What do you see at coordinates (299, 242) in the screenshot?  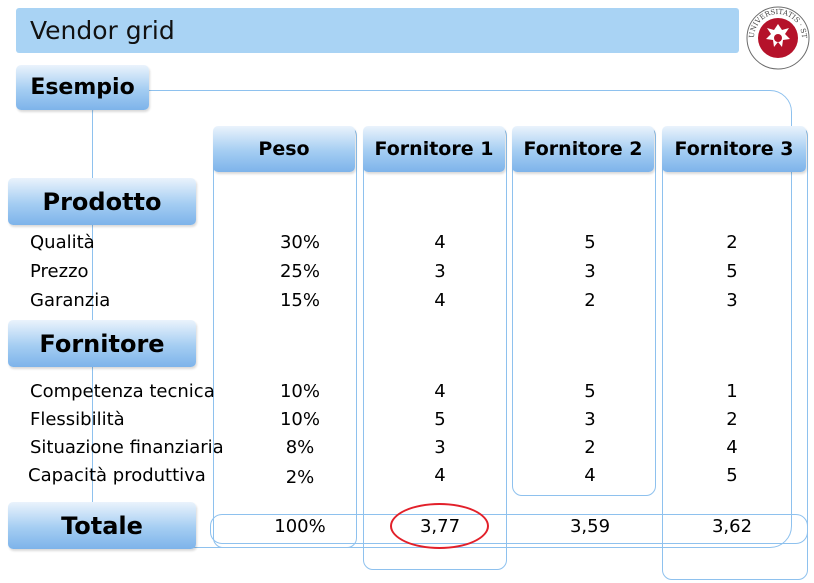 I see `criterion-weight: 30%` at bounding box center [299, 242].